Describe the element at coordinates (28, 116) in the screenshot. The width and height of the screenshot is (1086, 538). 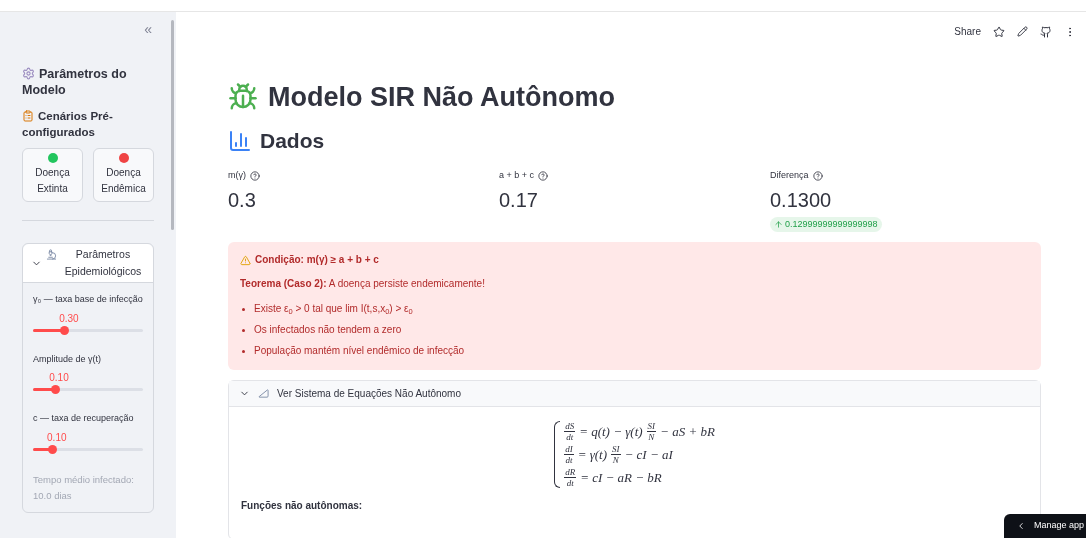
I see `clipboard-icon` at that location.